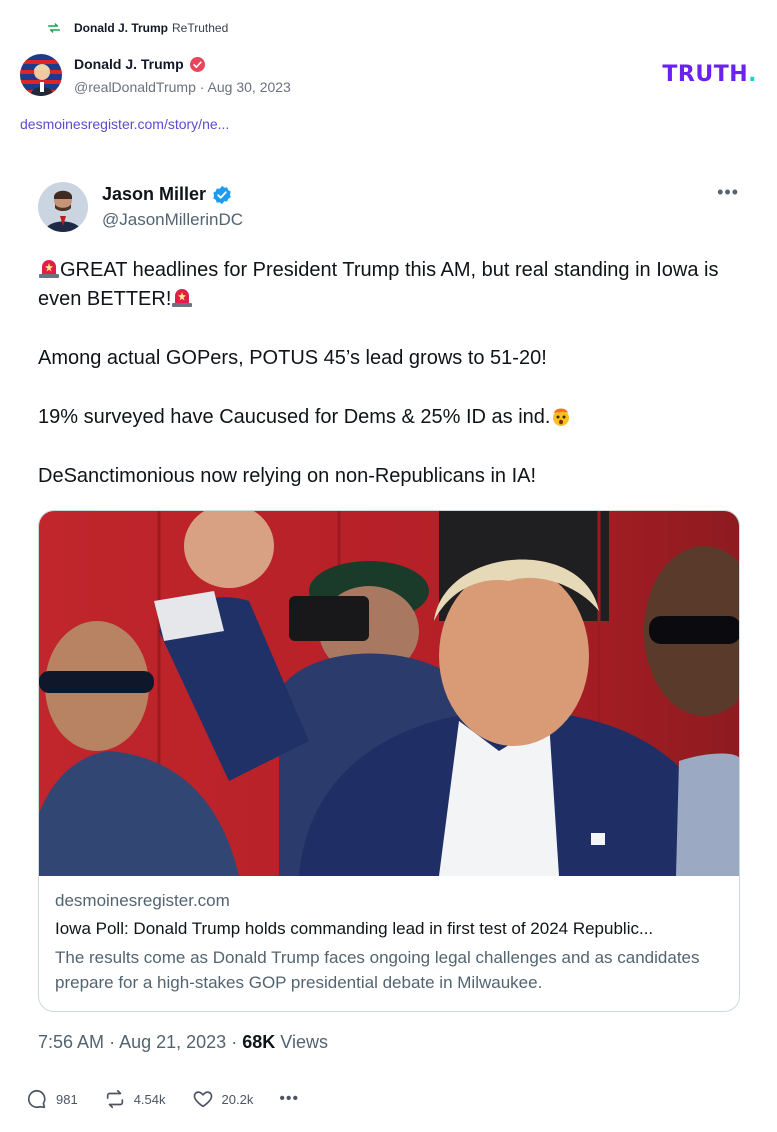  I want to click on reply-button: 981, so click(52, 1099).